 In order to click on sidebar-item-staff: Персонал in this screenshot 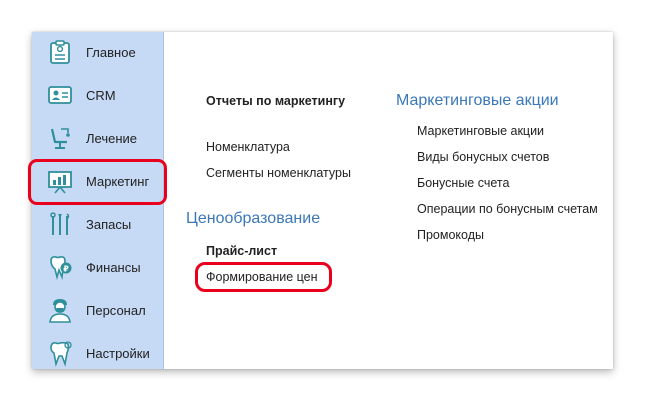, I will do `click(97, 310)`.